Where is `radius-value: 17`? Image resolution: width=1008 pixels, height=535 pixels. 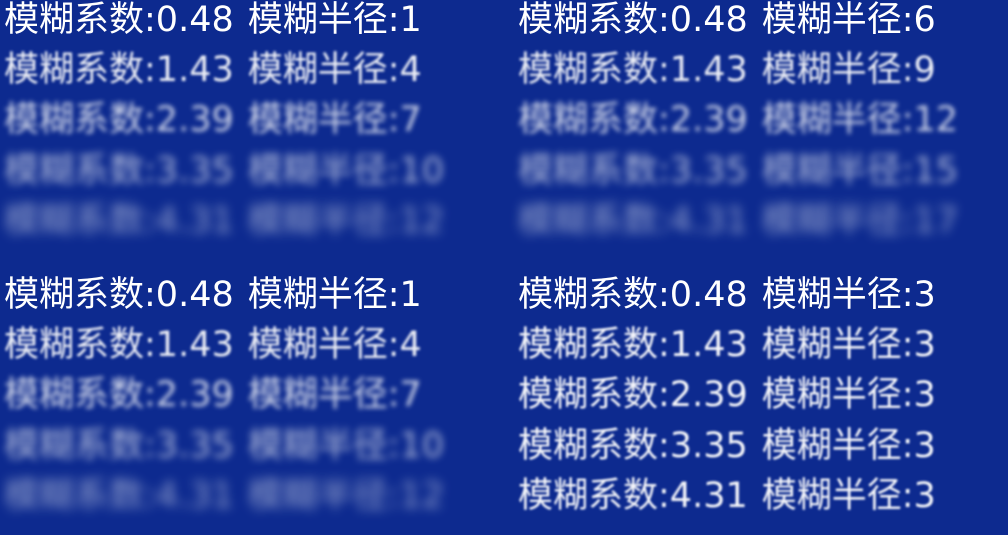
radius-value: 17 is located at coordinates (936, 221).